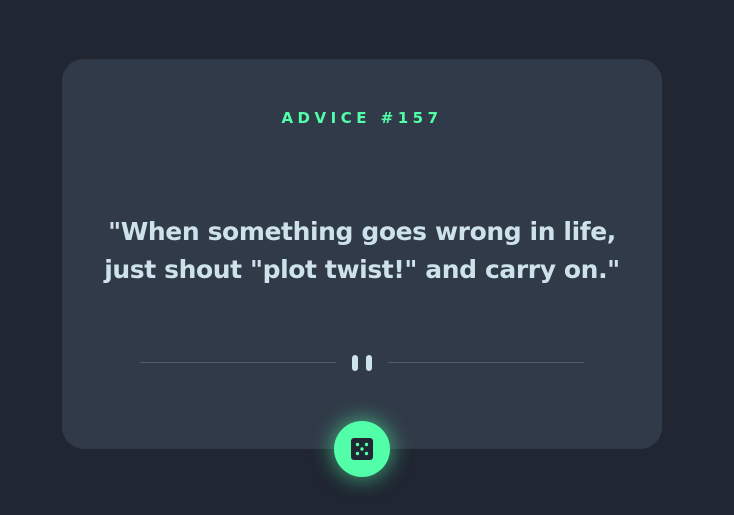  What do you see at coordinates (238, 362) in the screenshot?
I see `divider-line-left` at bounding box center [238, 362].